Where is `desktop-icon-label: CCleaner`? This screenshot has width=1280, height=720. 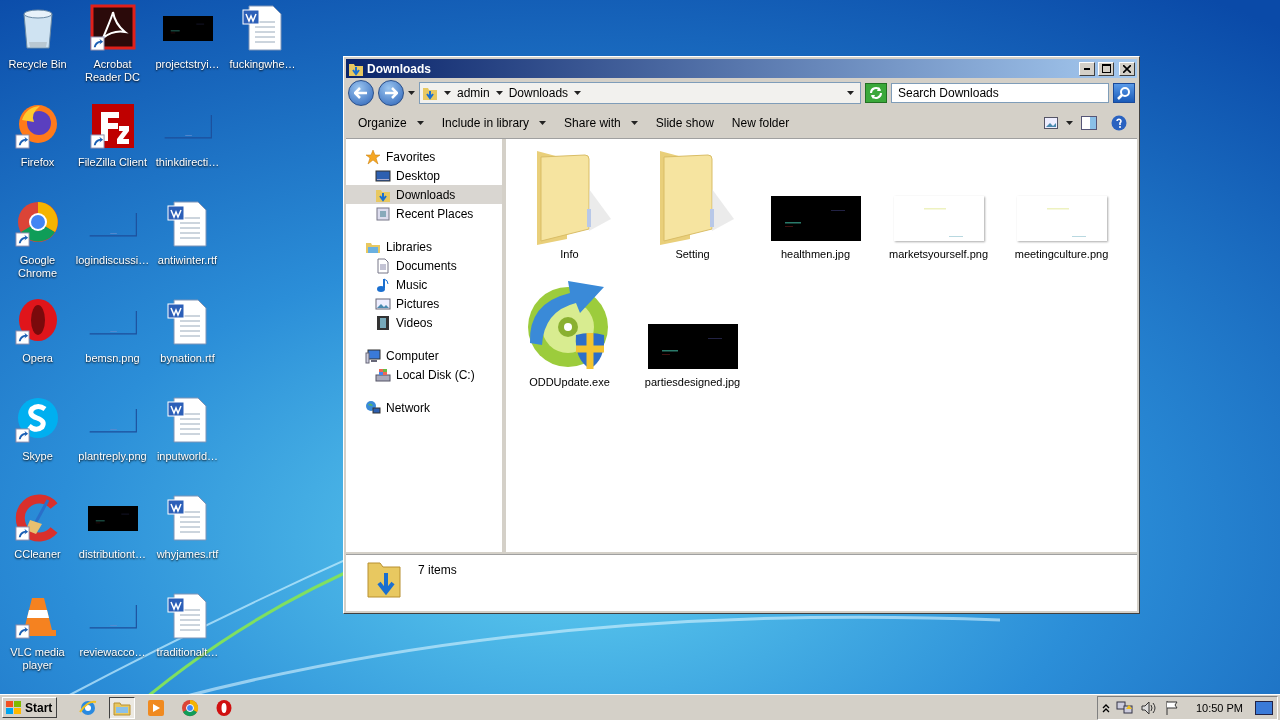
desktop-icon-label: CCleaner is located at coordinates (37, 554).